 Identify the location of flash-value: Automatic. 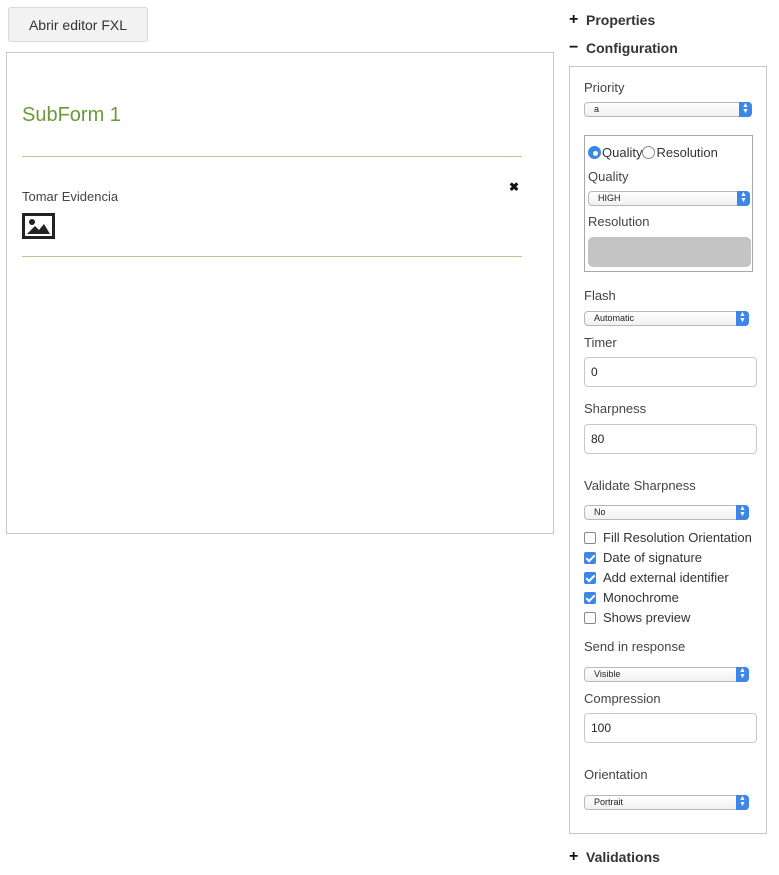
(614, 318).